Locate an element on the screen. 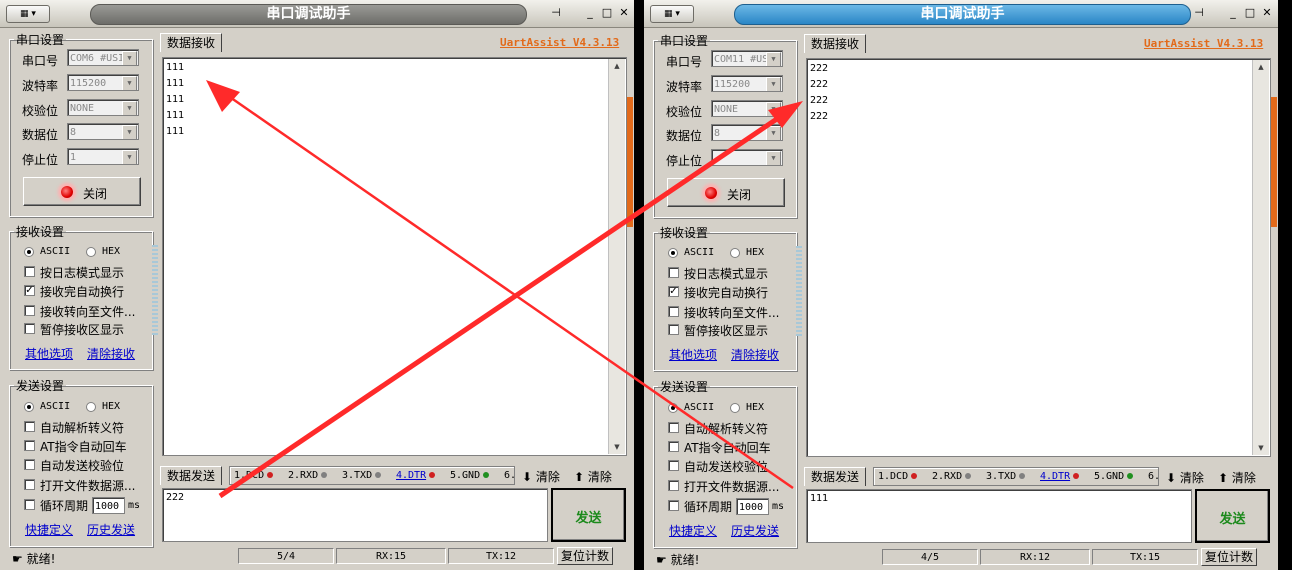  port-select: COM11 #US ▼ is located at coordinates (747, 58).